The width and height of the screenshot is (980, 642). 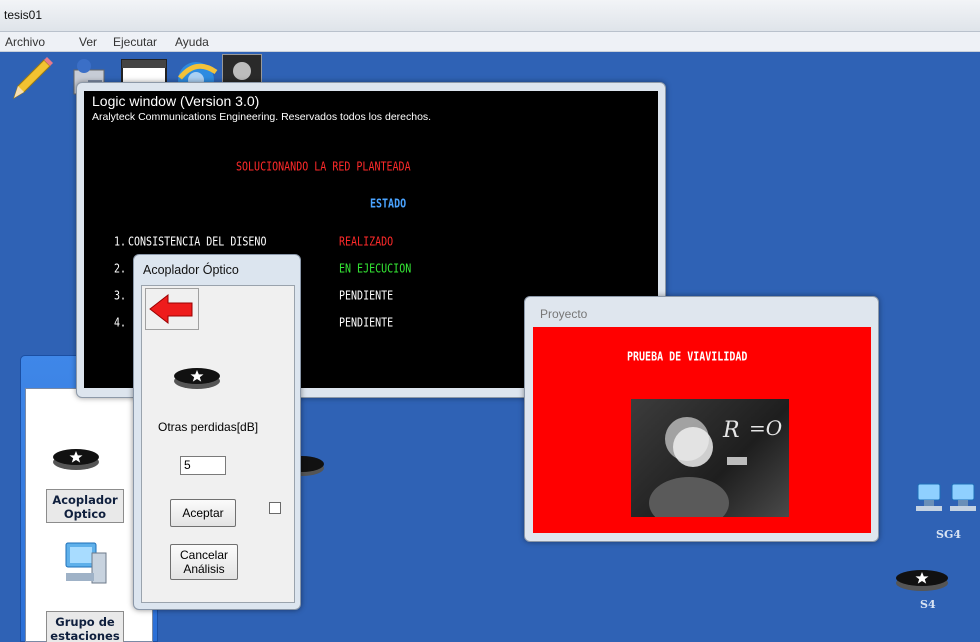 What do you see at coordinates (731, 430) in the screenshot?
I see `svg-text: R` at bounding box center [731, 430].